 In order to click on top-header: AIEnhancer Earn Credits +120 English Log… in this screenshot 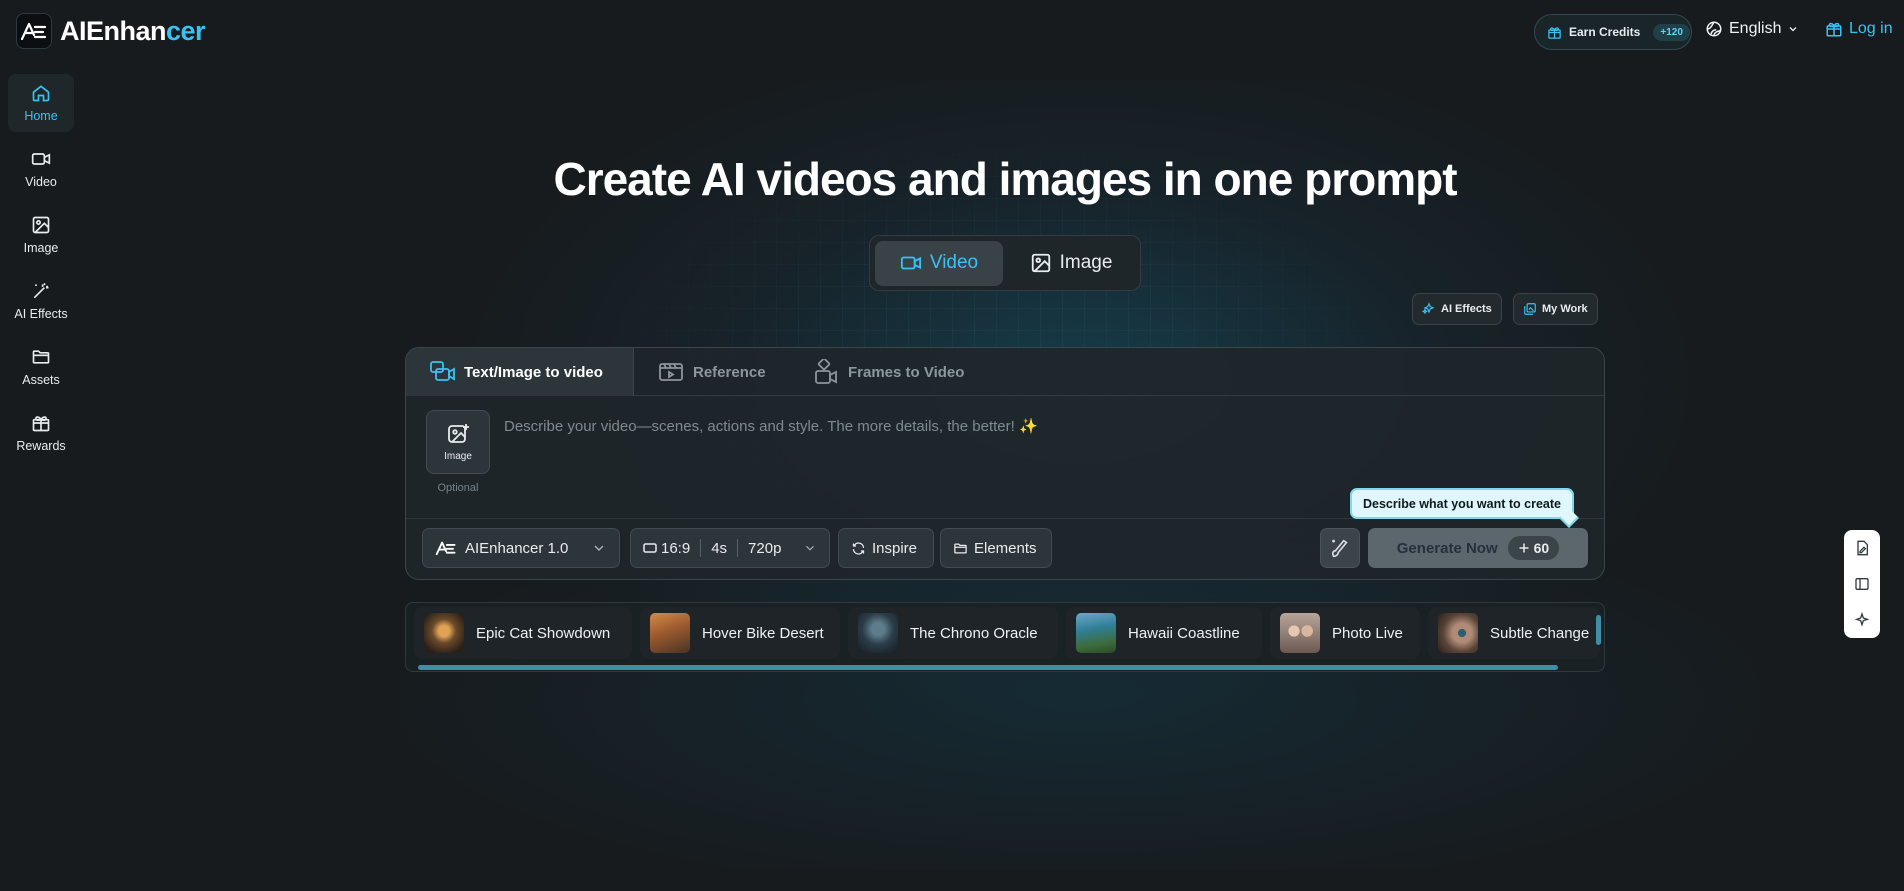, I will do `click(952, 32)`.